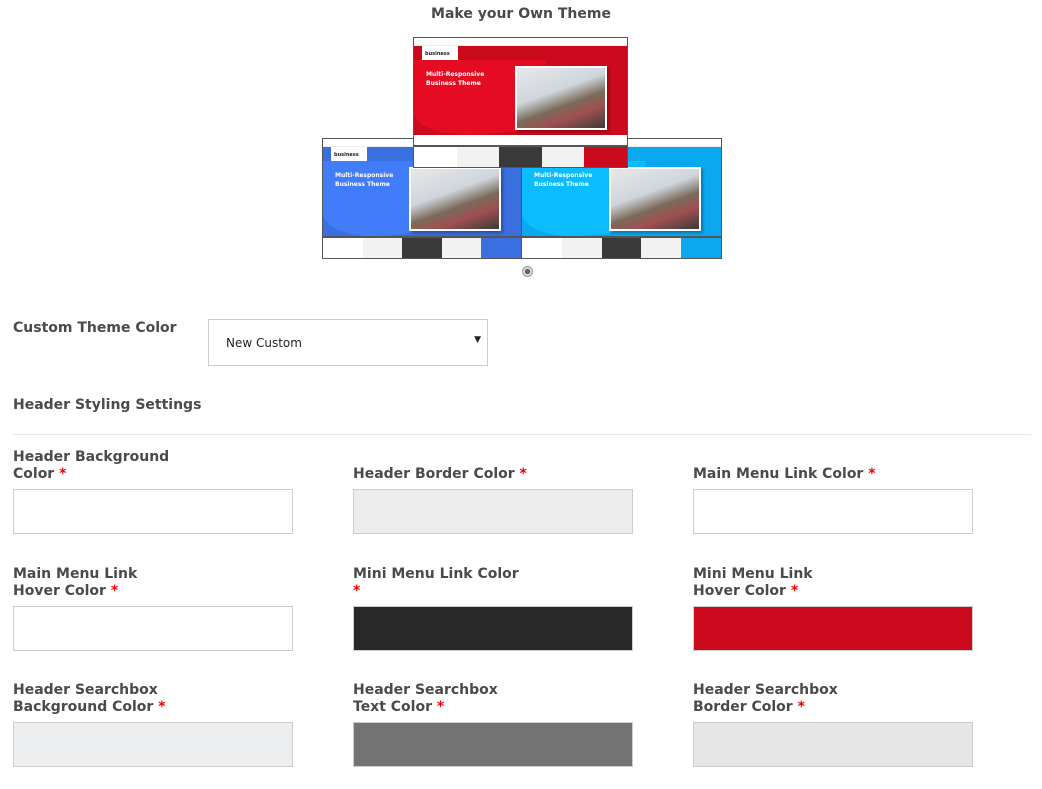  What do you see at coordinates (765, 698) in the screenshot?
I see `field-label-text: Header Searchbox Border Color` at bounding box center [765, 698].